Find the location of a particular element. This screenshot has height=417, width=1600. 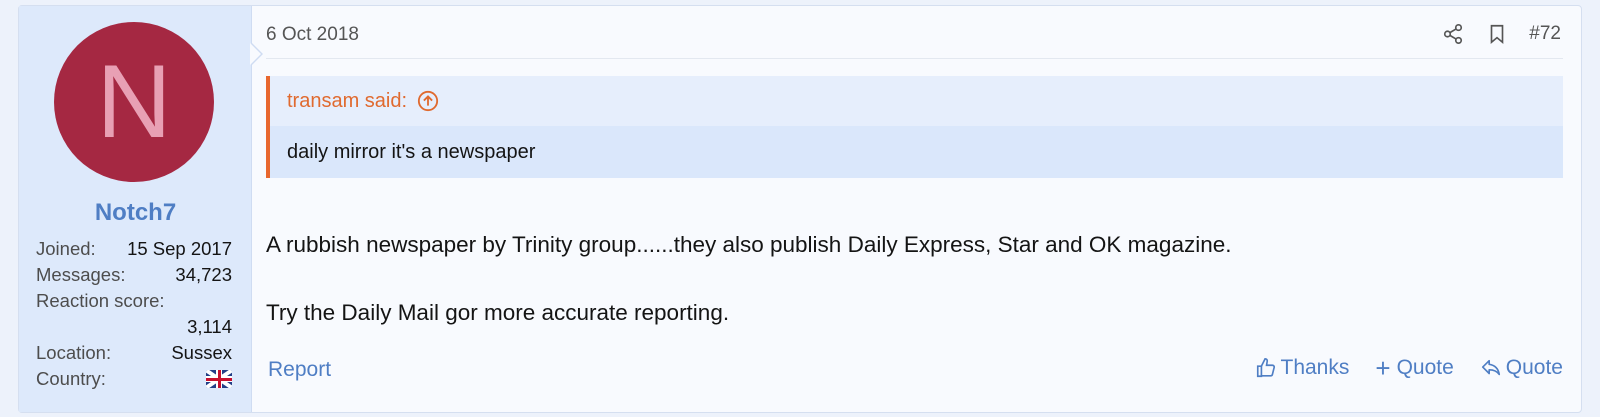

post-actions: Thanks + Quote Quote is located at coordinates (1409, 368).